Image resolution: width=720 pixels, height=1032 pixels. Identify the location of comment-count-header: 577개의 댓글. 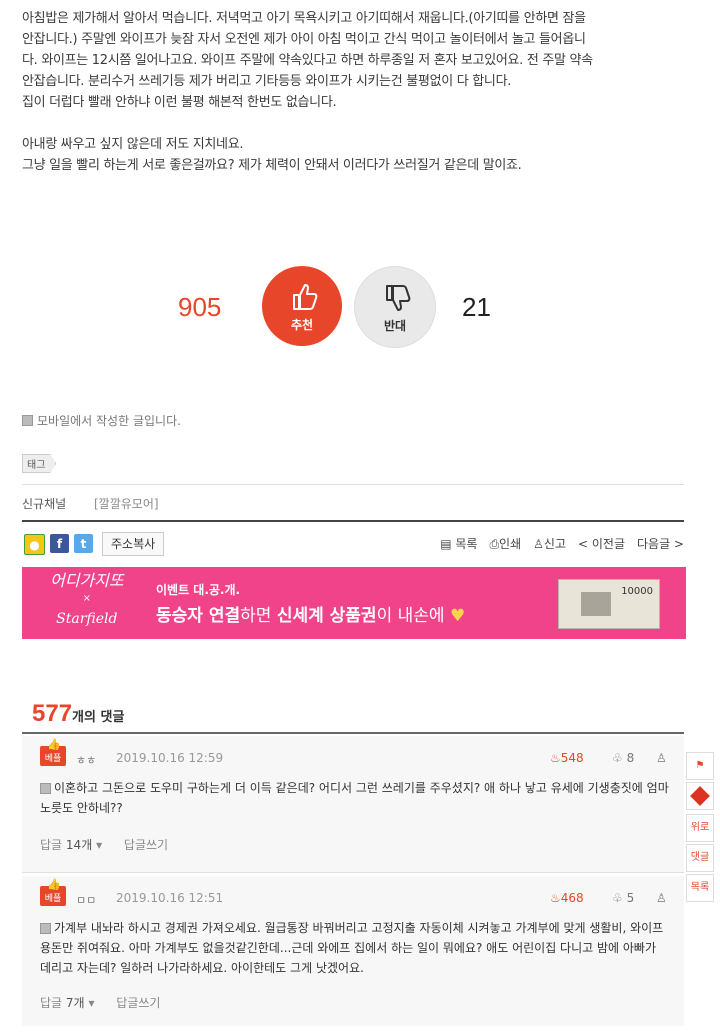
(78, 714).